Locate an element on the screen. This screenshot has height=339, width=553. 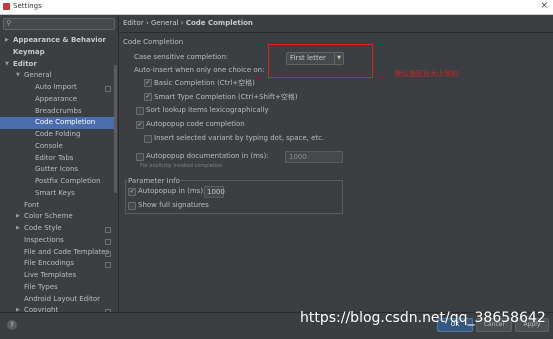
annotation-text: 默认是区分大小写的 is located at coordinates (426, 74).